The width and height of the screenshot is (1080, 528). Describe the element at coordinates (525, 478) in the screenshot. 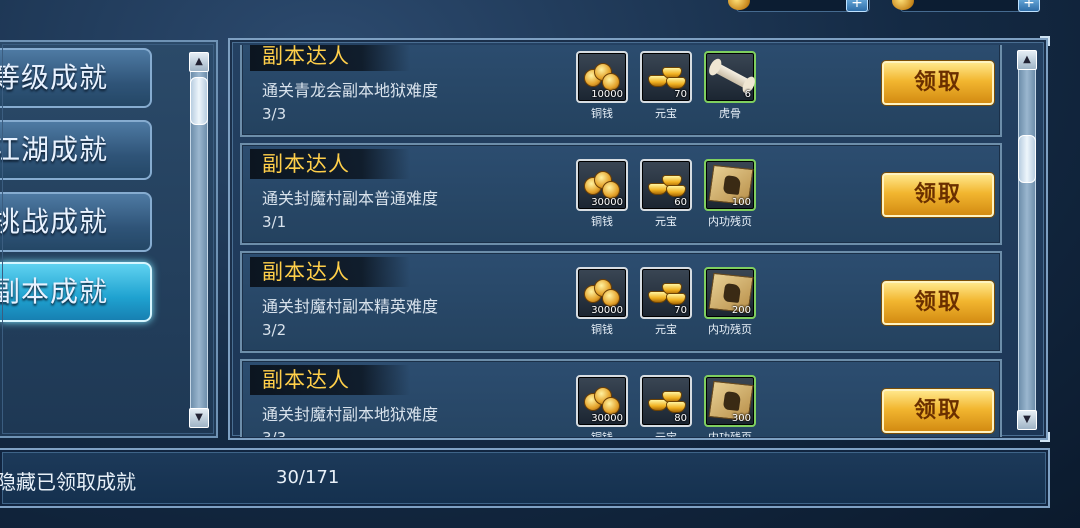

I see `bottom-bar: 隐藏已领取成就 30/171` at that location.